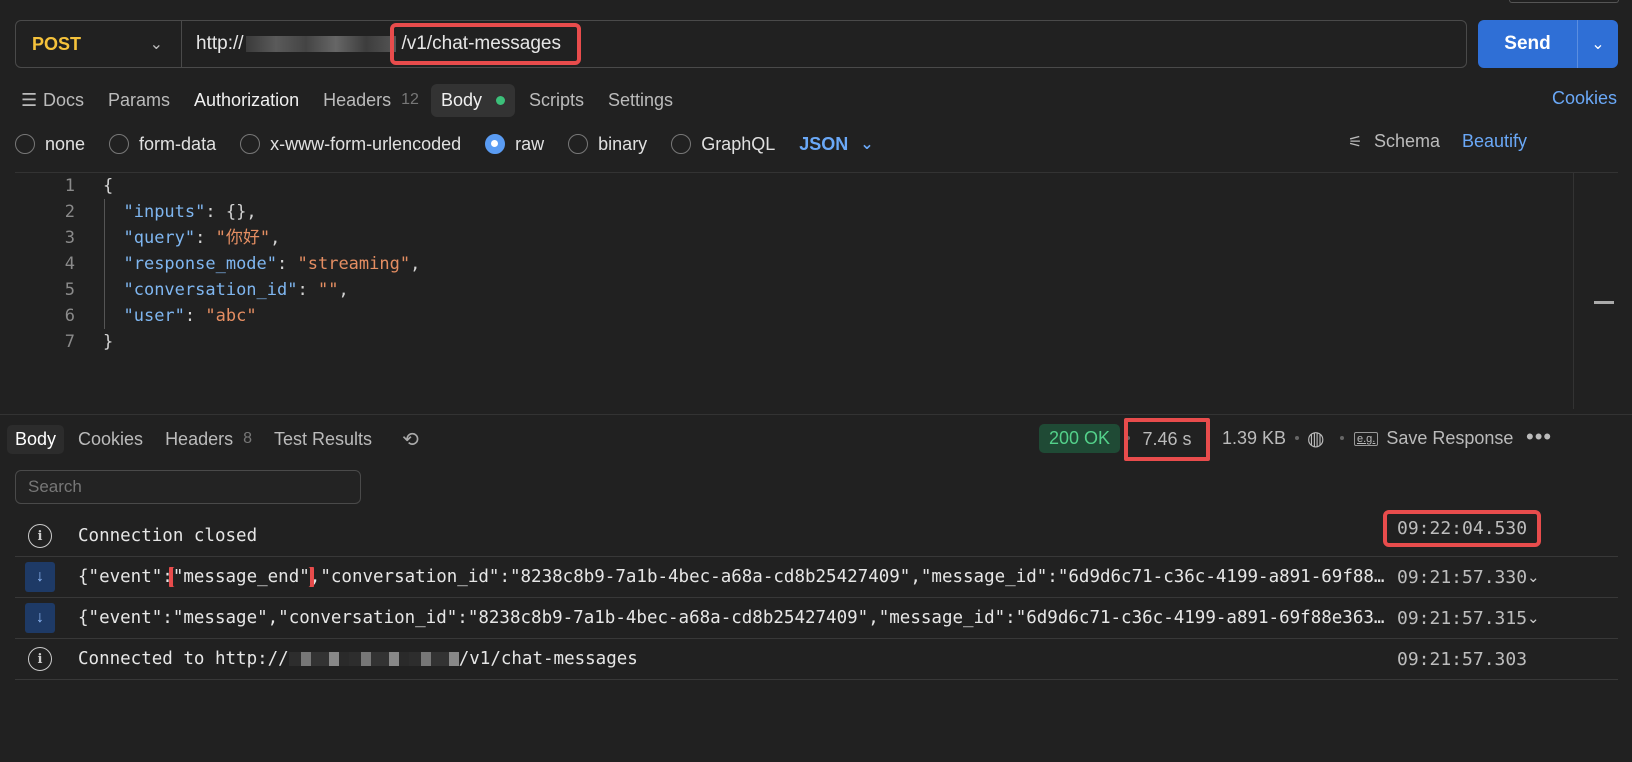 Image resolution: width=1632 pixels, height=762 pixels. I want to click on code-line: {, so click(261, 186).